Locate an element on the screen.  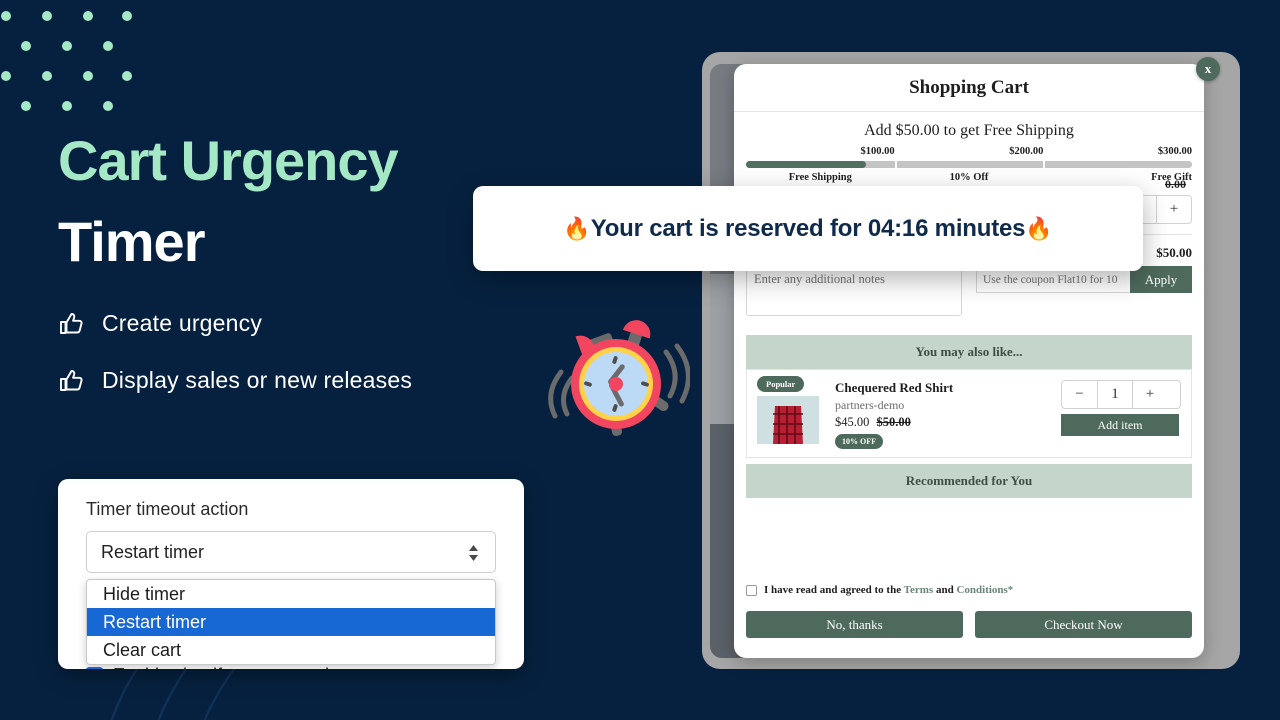
dropdown-option-restart-timer: Restart timer is located at coordinates (291, 622).